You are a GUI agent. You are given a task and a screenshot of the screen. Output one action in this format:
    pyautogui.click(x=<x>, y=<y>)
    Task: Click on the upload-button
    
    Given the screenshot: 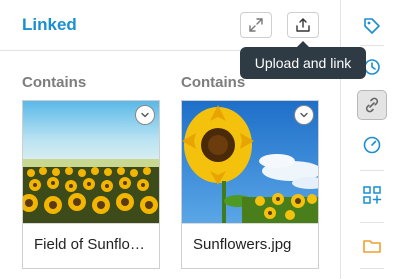 What is the action you would take?
    pyautogui.click(x=303, y=25)
    